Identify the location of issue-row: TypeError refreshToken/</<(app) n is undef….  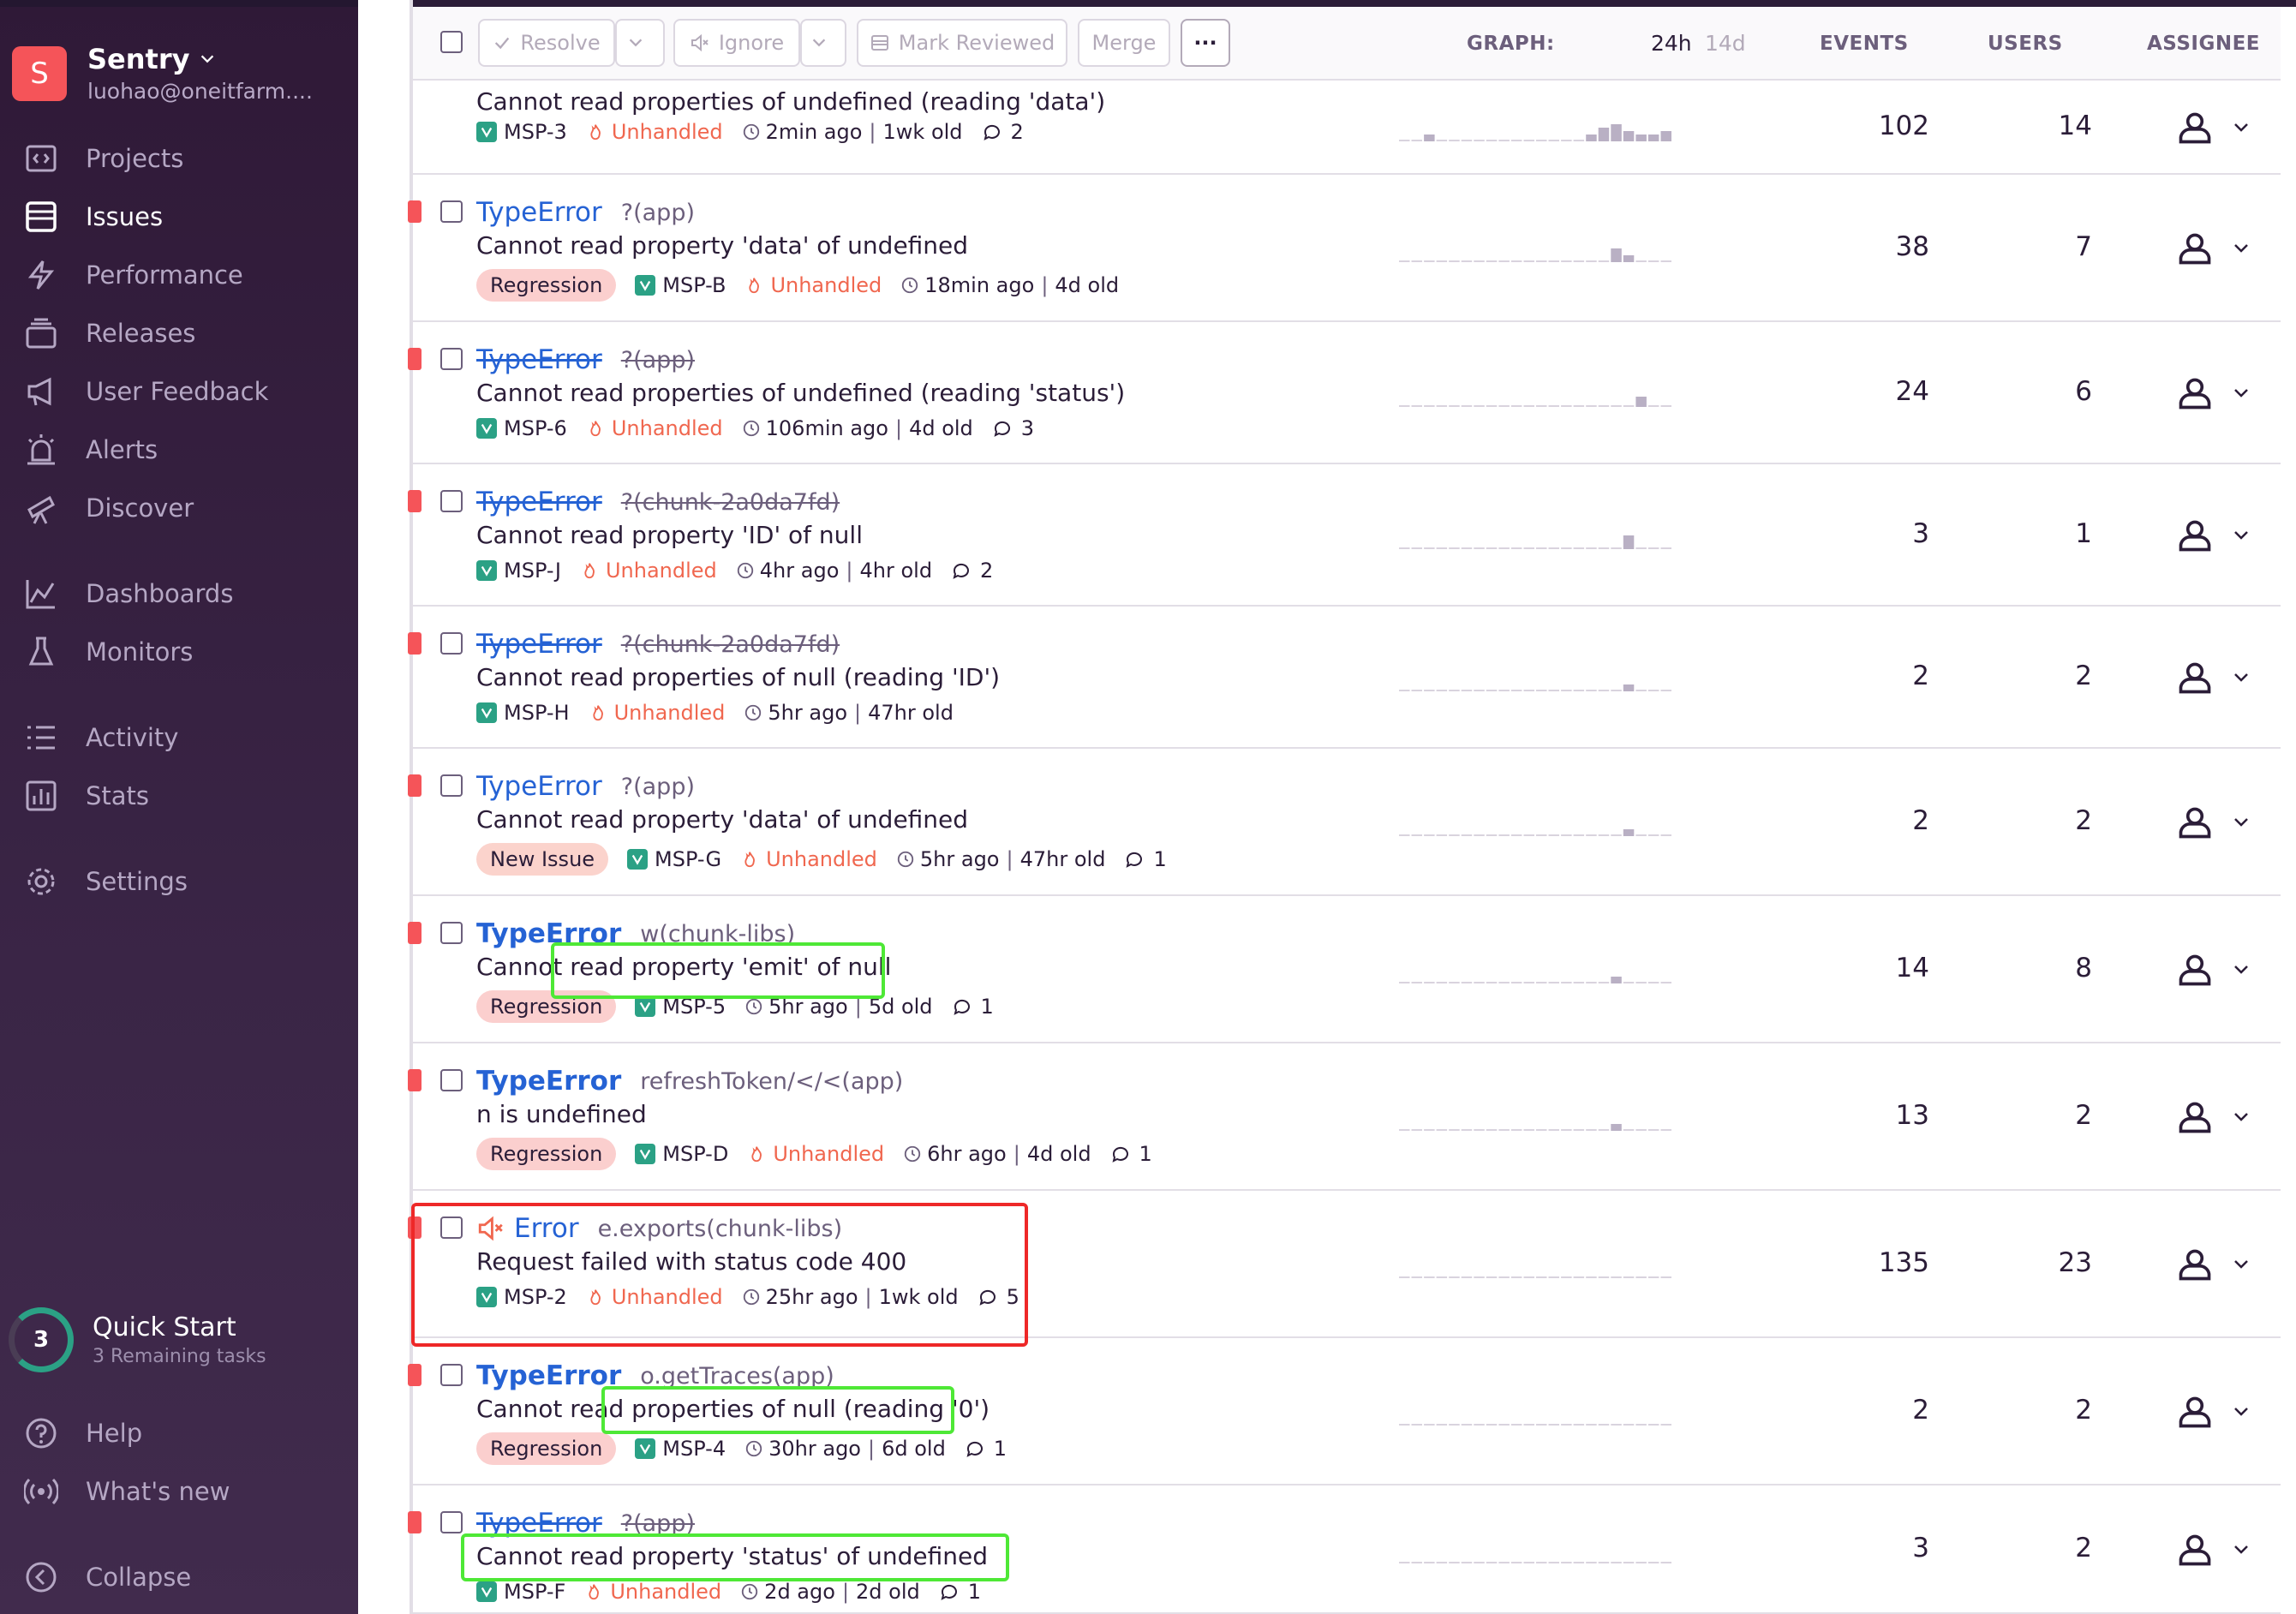
(1344, 1117).